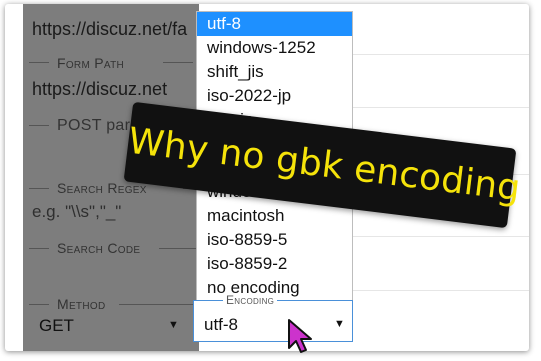 This screenshot has height=361, width=541. I want to click on method-select: GET, so click(56, 326).